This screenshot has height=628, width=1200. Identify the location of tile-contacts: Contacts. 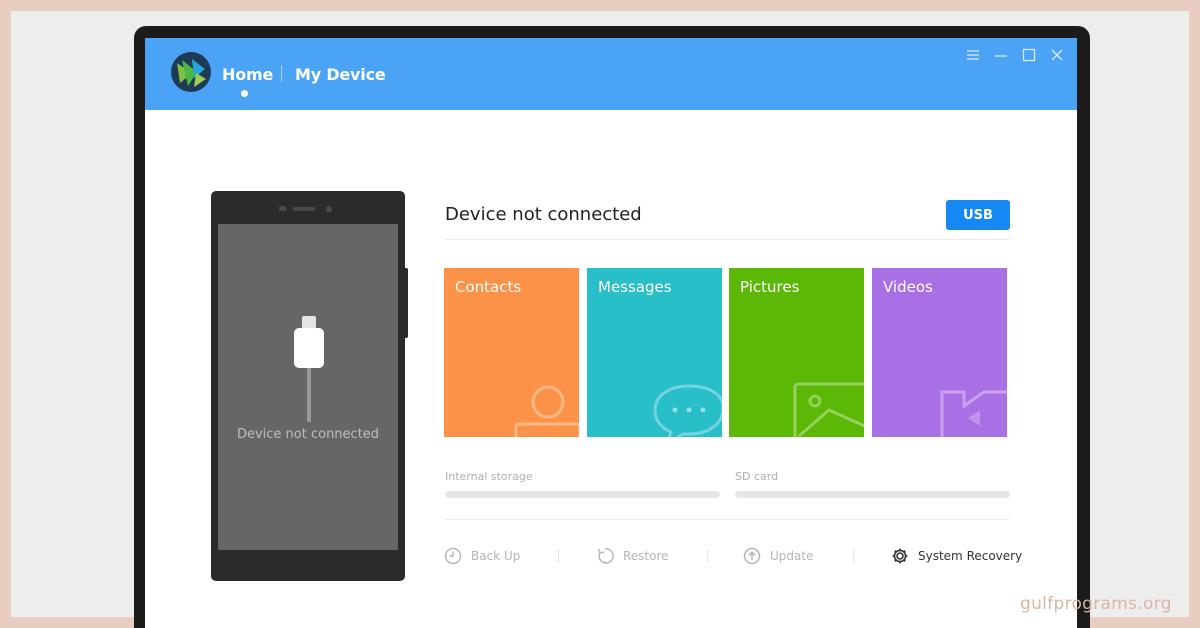
(511, 352).